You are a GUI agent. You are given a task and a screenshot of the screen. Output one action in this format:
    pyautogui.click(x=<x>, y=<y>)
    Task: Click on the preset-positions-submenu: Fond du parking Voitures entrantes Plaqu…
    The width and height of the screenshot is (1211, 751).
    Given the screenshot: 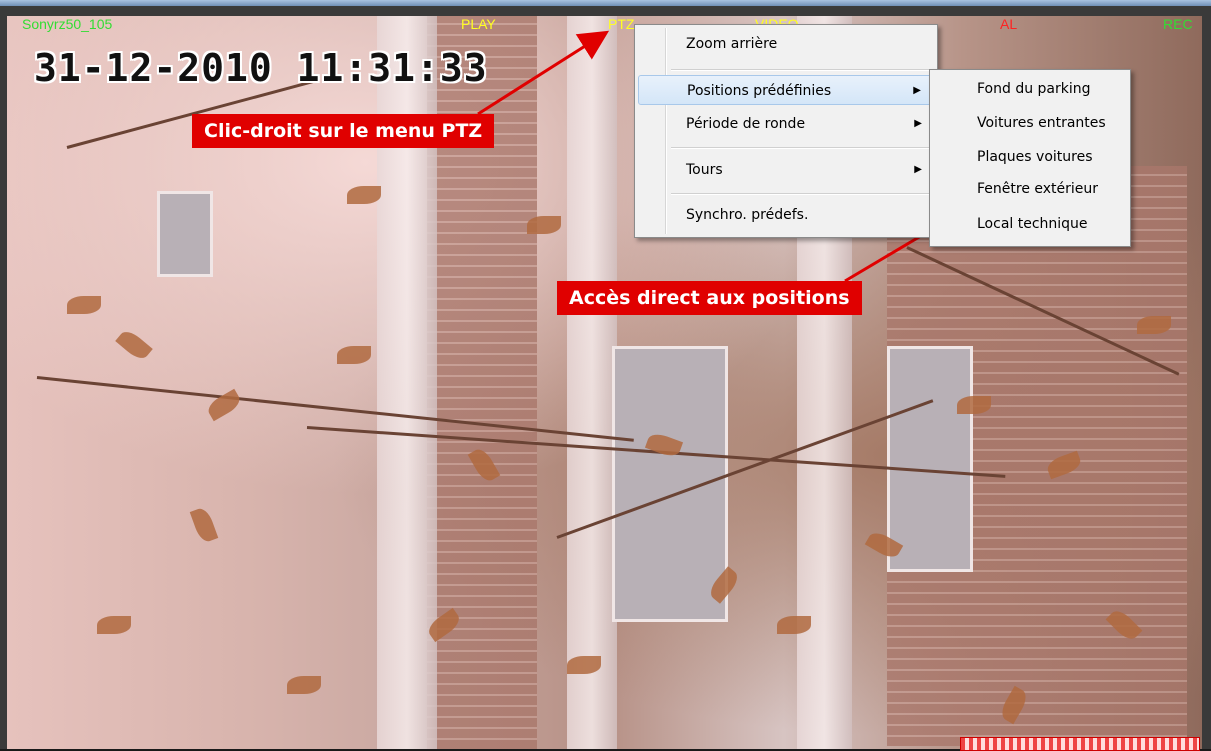 What is the action you would take?
    pyautogui.click(x=1030, y=158)
    